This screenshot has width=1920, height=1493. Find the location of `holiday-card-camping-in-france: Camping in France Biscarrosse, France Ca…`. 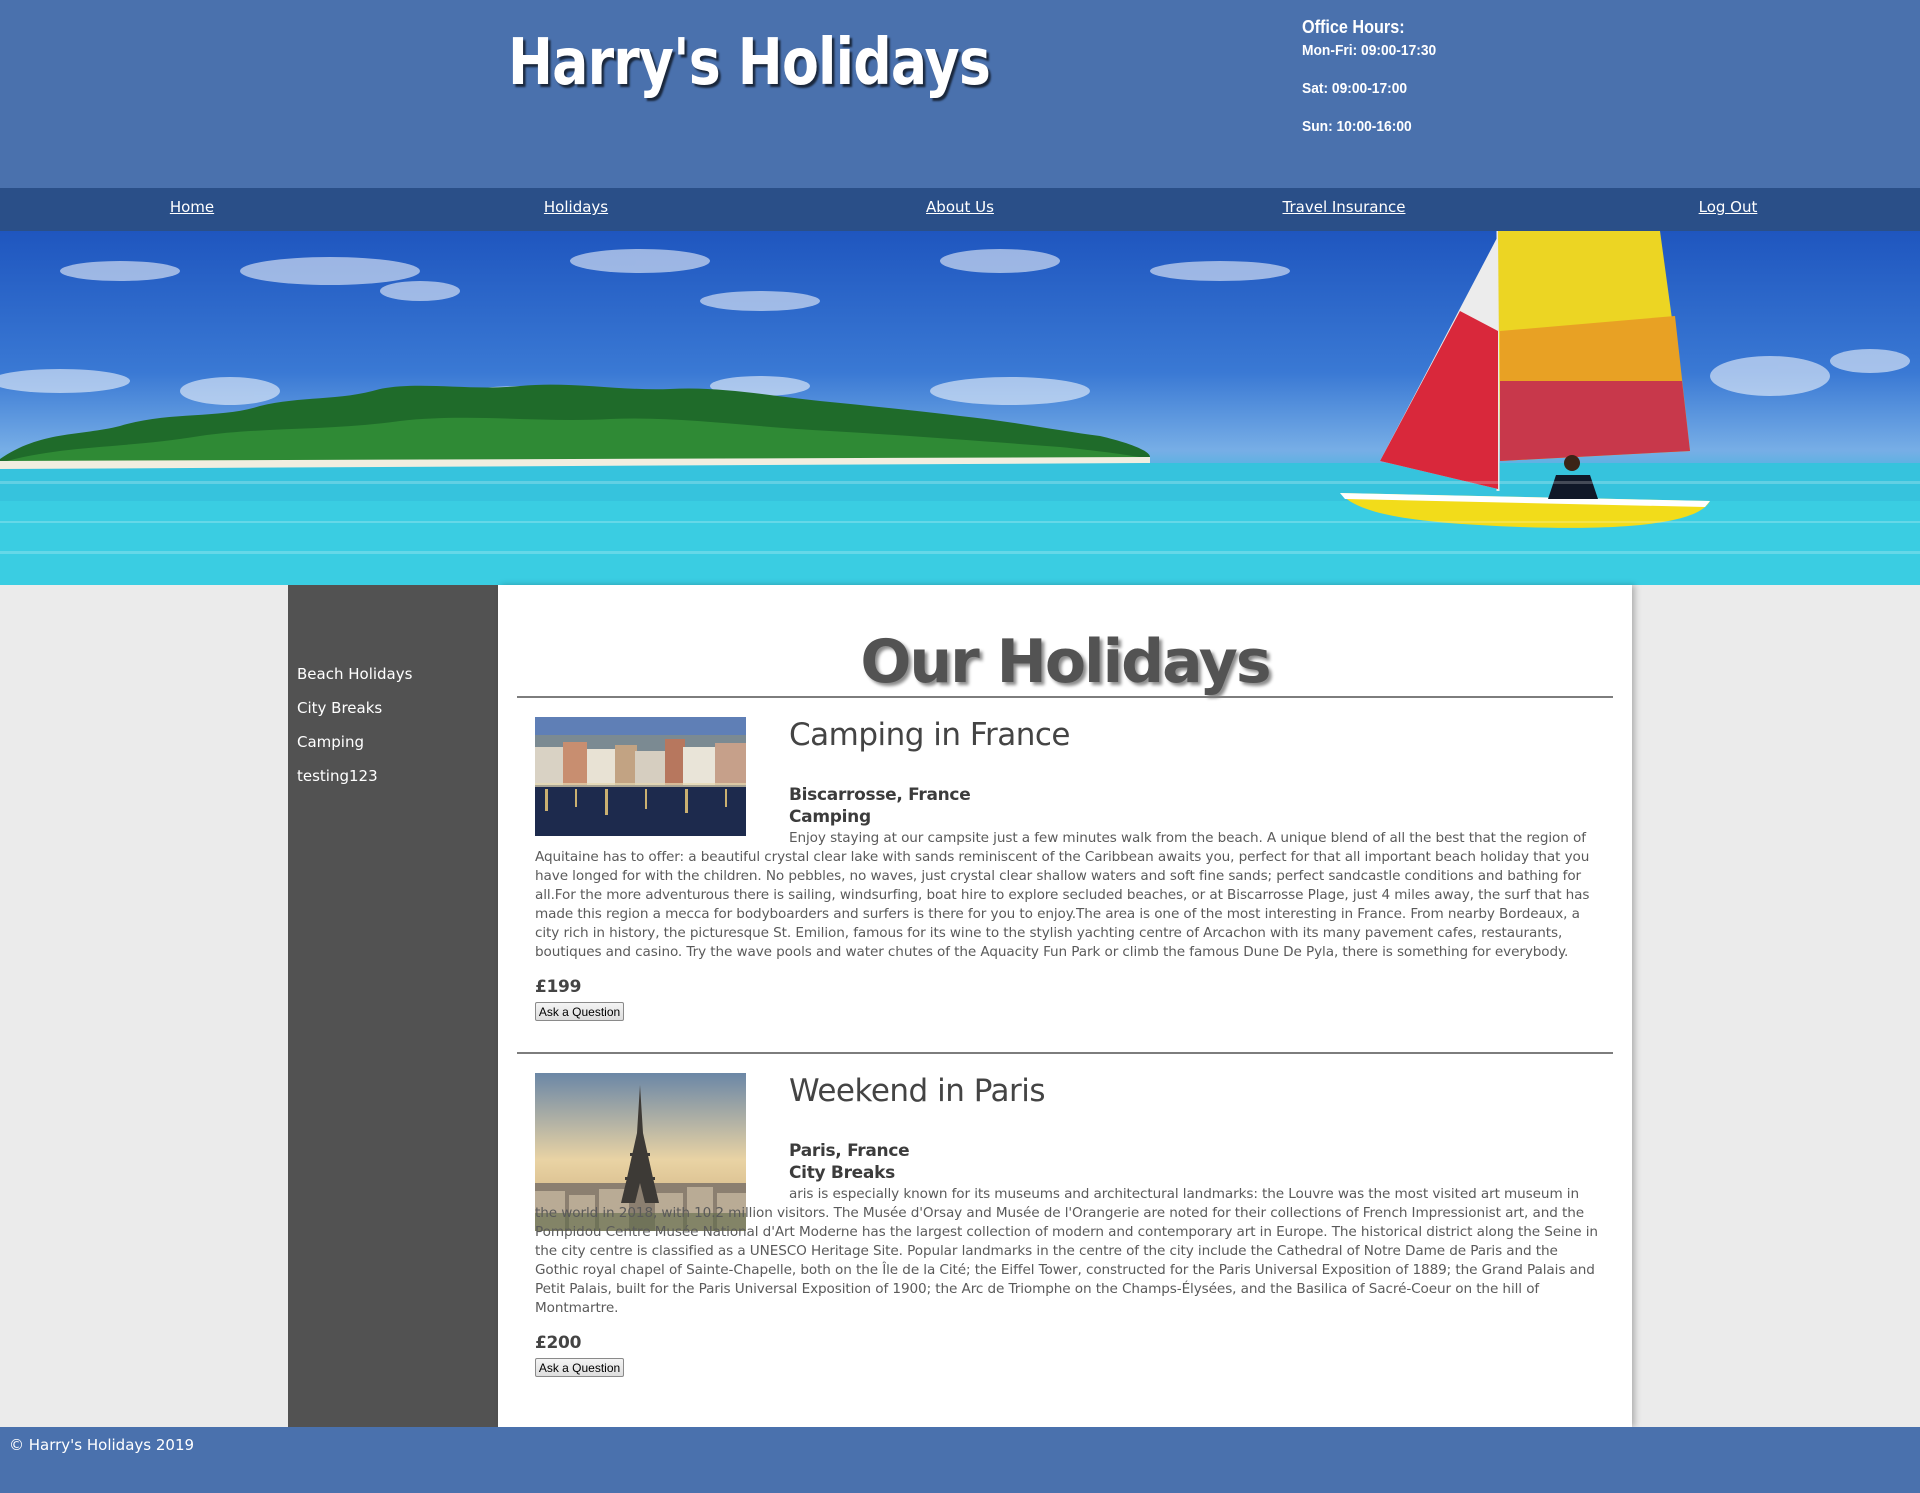

holiday-card-camping-in-france: Camping in France Biscarrosse, France Ca… is located at coordinates (1065, 869).